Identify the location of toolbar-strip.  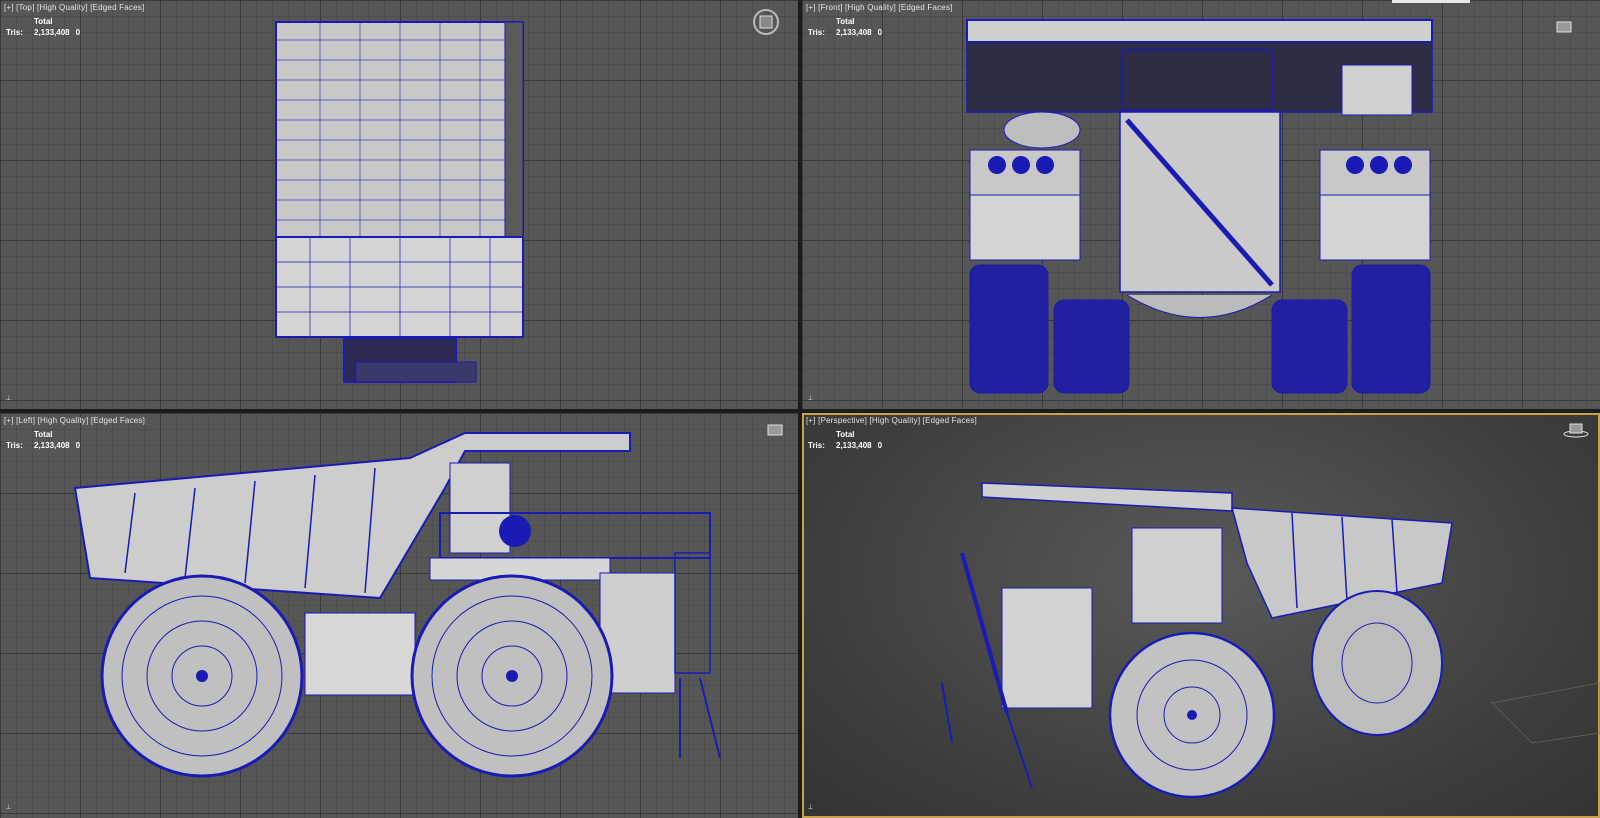
(1431, 1).